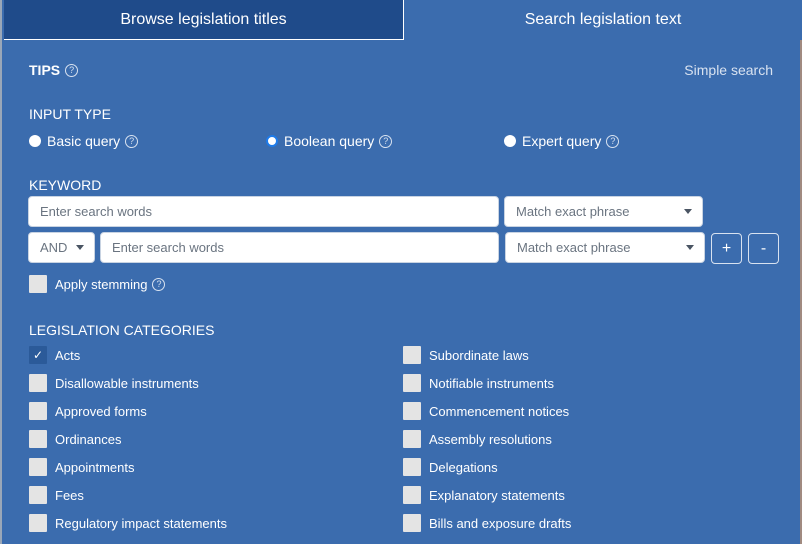 The width and height of the screenshot is (802, 544). What do you see at coordinates (95, 467) in the screenshot?
I see `checkbox-label: Appointments` at bounding box center [95, 467].